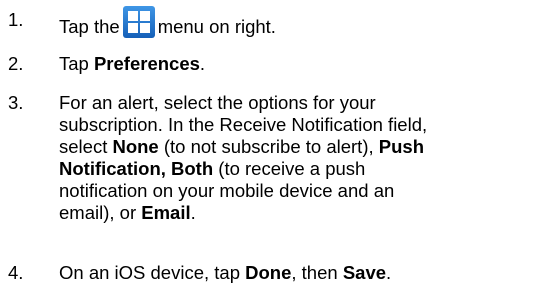 The height and width of the screenshot is (292, 539). What do you see at coordinates (86, 146) in the screenshot?
I see `text-fragment: select` at bounding box center [86, 146].